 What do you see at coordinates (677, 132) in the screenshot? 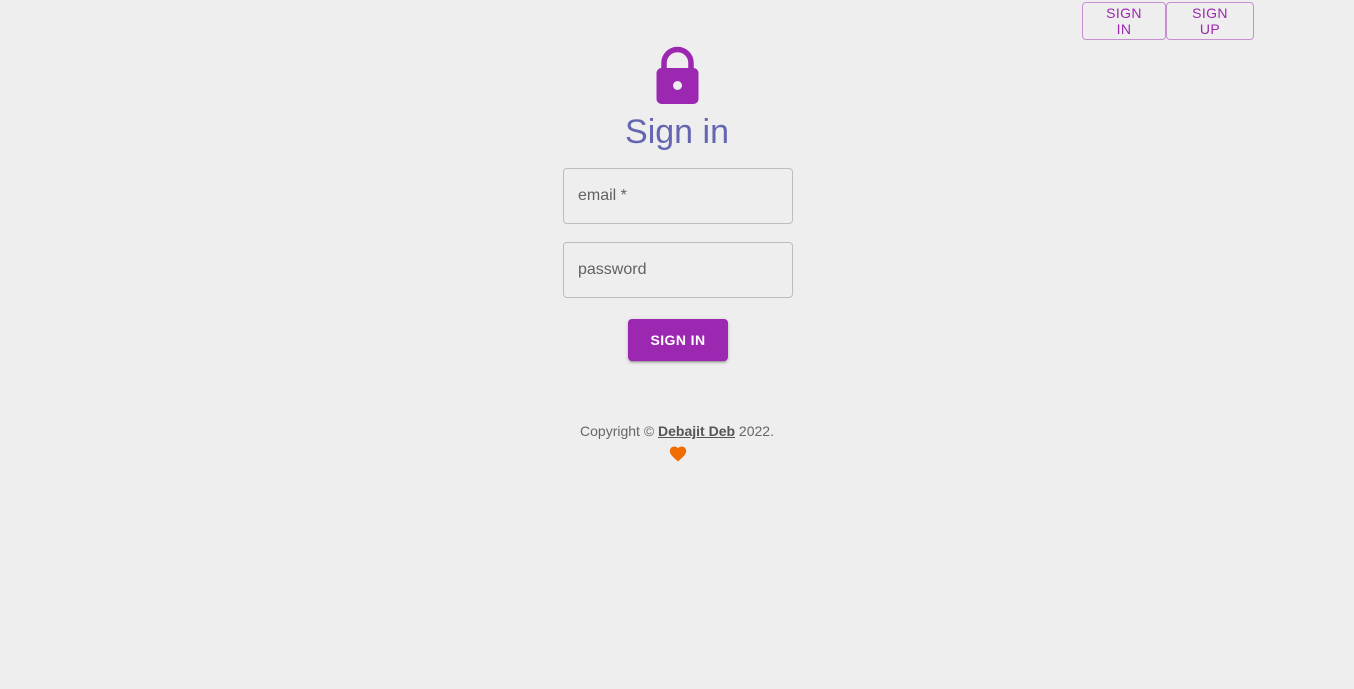
I see `page-title: Sign in` at bounding box center [677, 132].